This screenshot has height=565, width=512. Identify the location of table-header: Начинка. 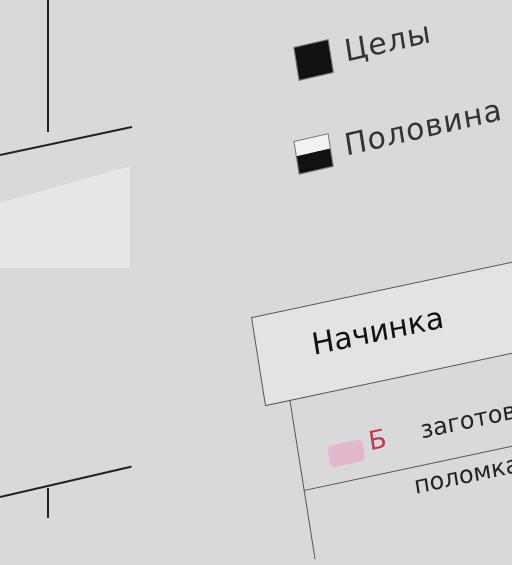
(381, 327).